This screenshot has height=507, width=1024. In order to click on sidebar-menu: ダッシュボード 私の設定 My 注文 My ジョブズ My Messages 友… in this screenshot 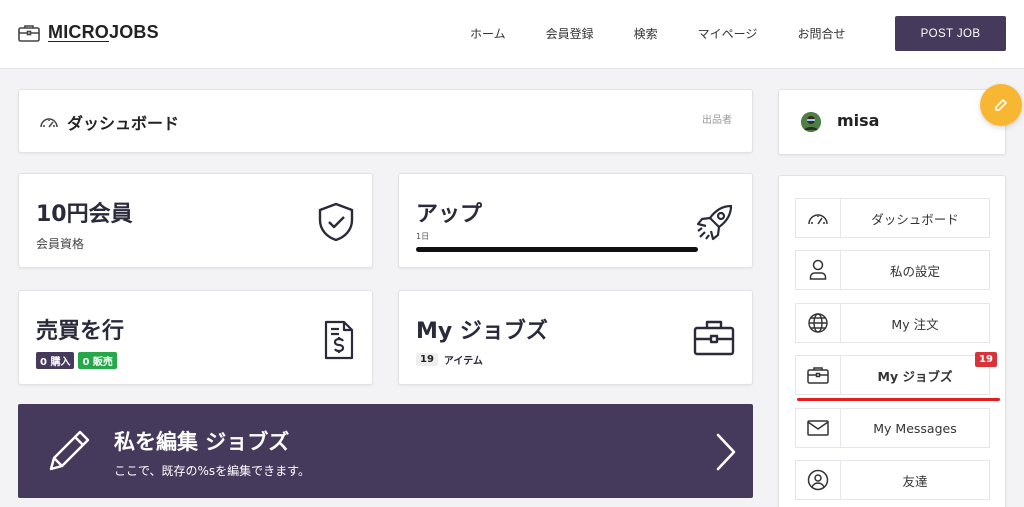, I will do `click(892, 341)`.